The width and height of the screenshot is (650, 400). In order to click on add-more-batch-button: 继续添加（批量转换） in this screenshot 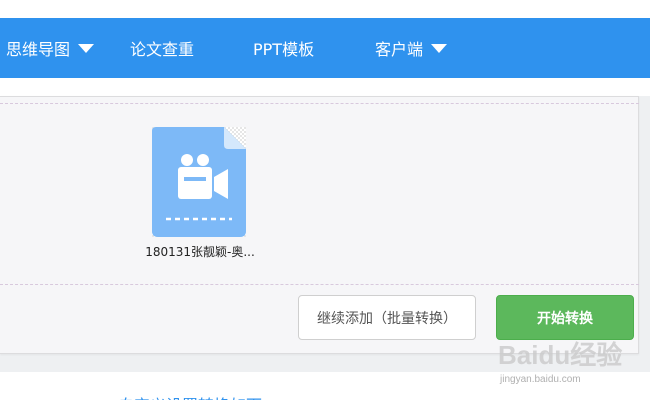, I will do `click(387, 317)`.